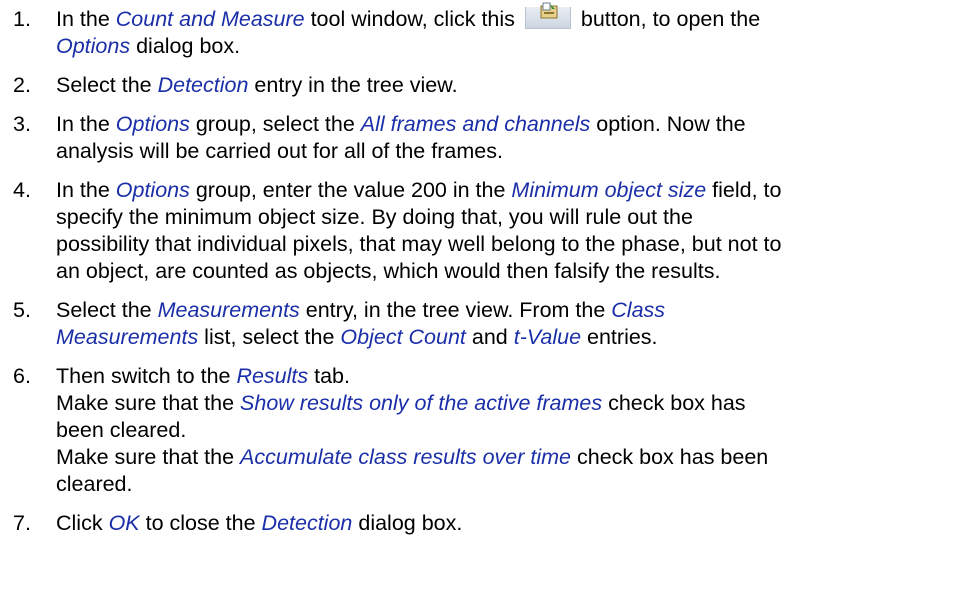 Image resolution: width=969 pixels, height=598 pixels. What do you see at coordinates (667, 19) in the screenshot?
I see `text: button, to open the` at bounding box center [667, 19].